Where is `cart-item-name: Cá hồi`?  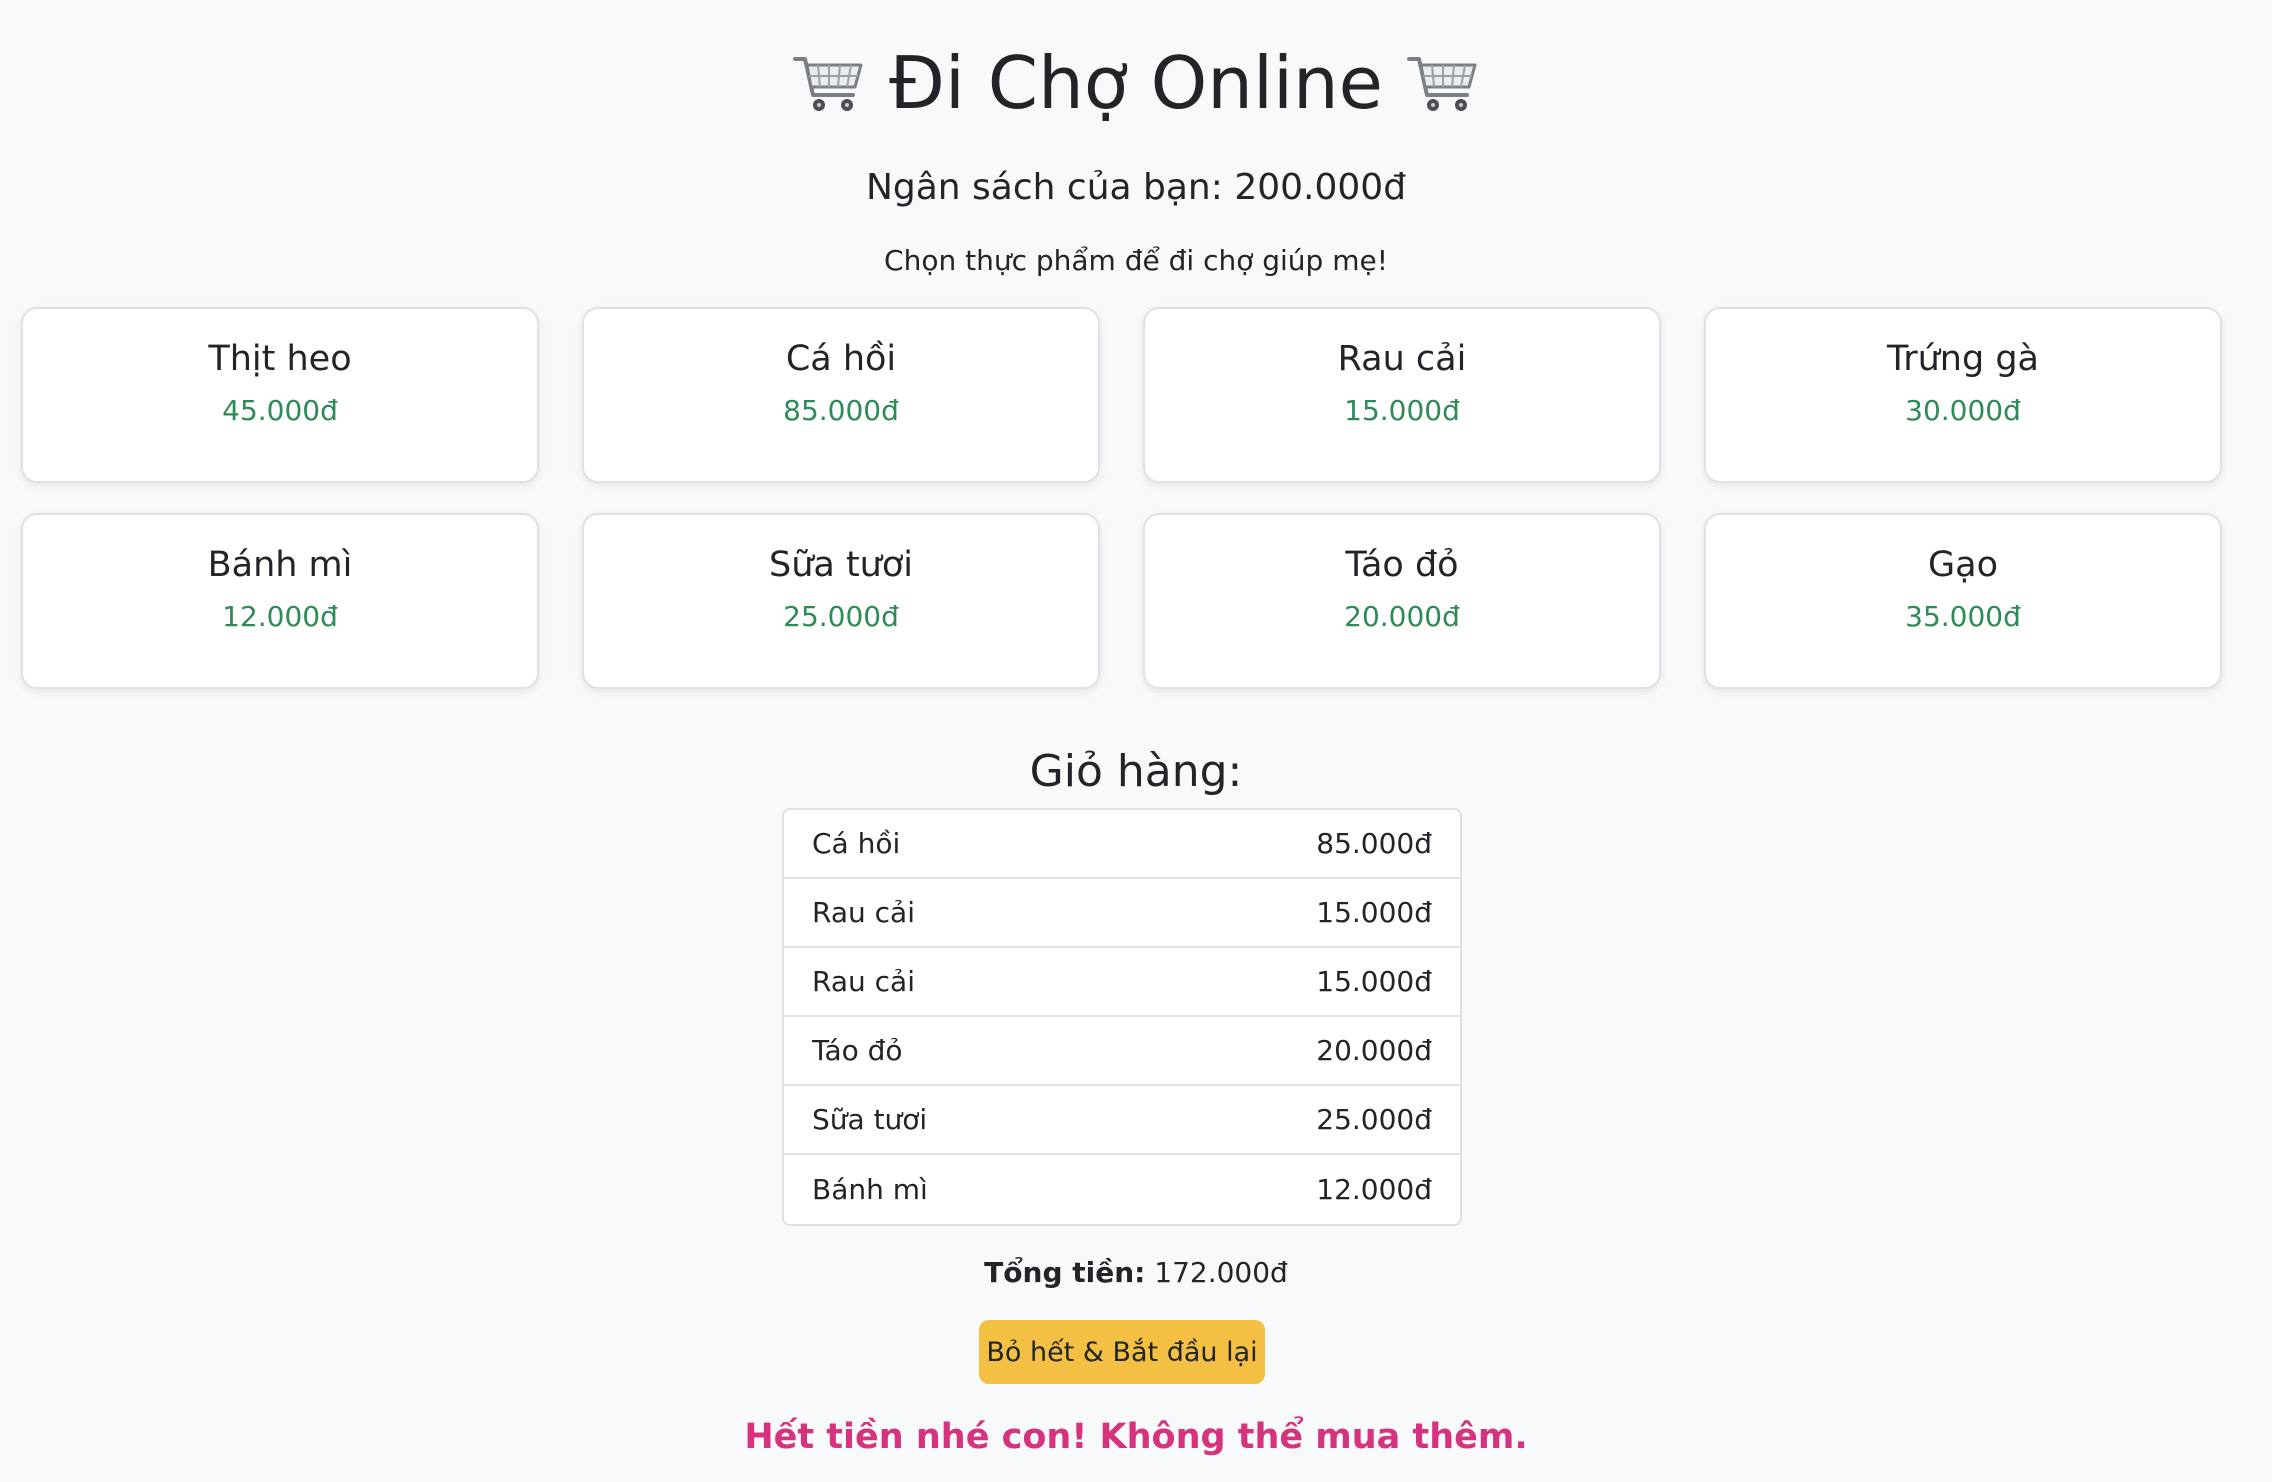
cart-item-name: Cá hồi is located at coordinates (856, 843).